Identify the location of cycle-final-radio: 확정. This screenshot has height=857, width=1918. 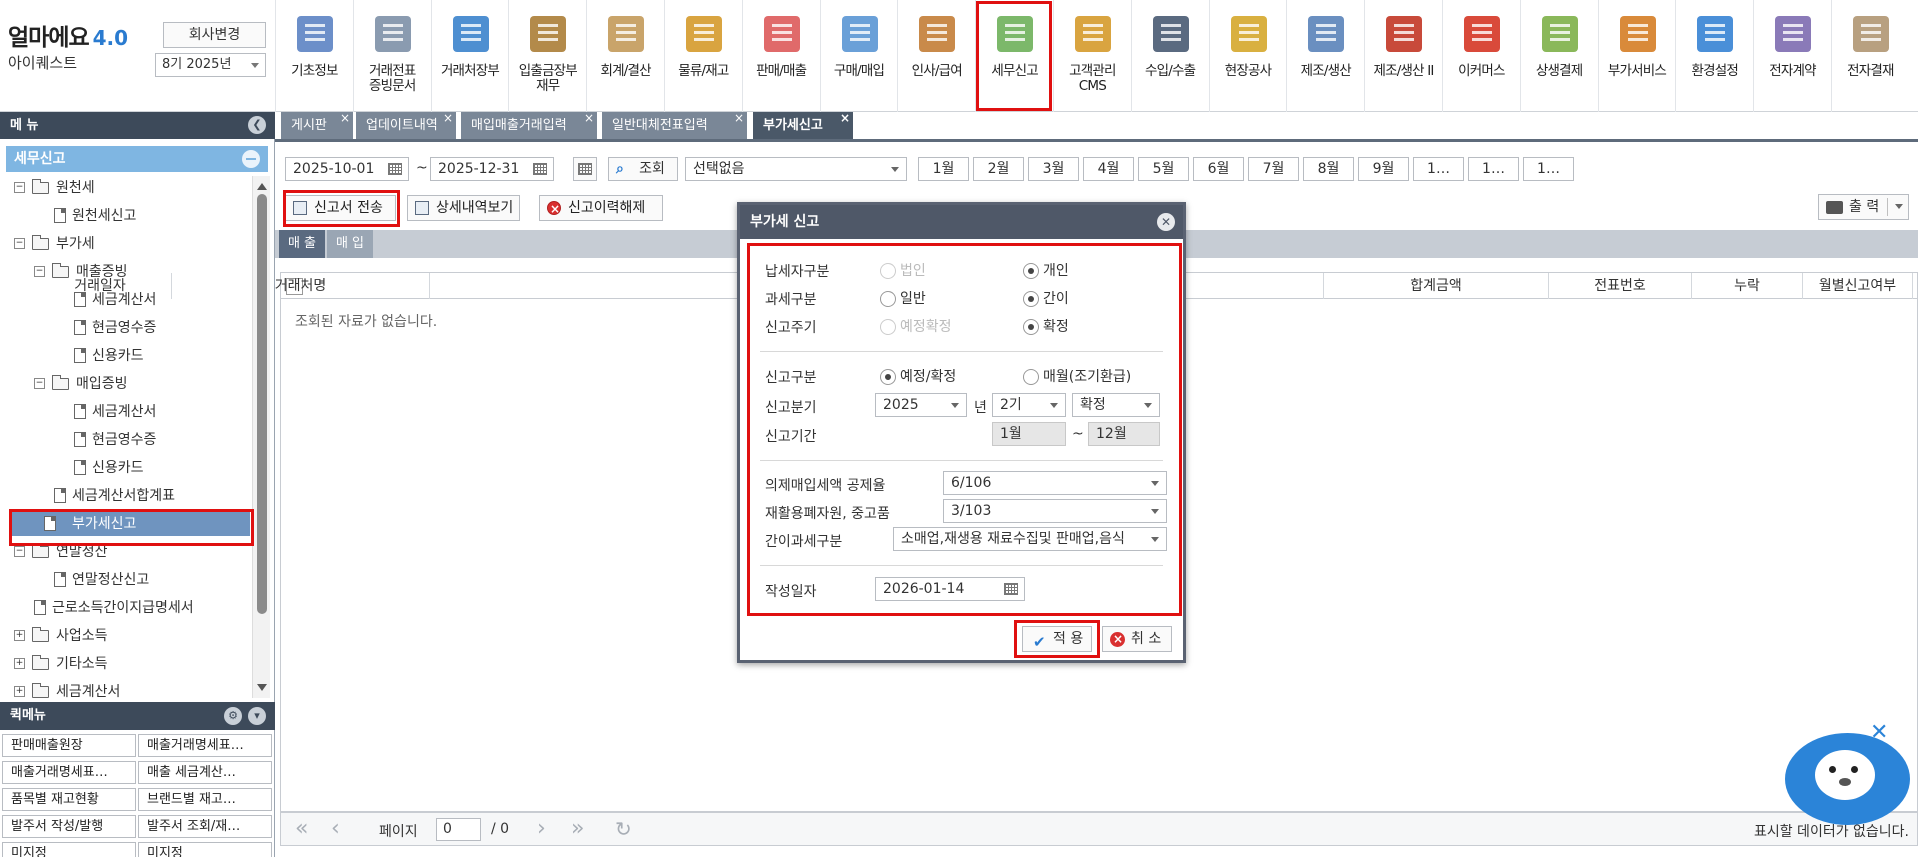
(1046, 327).